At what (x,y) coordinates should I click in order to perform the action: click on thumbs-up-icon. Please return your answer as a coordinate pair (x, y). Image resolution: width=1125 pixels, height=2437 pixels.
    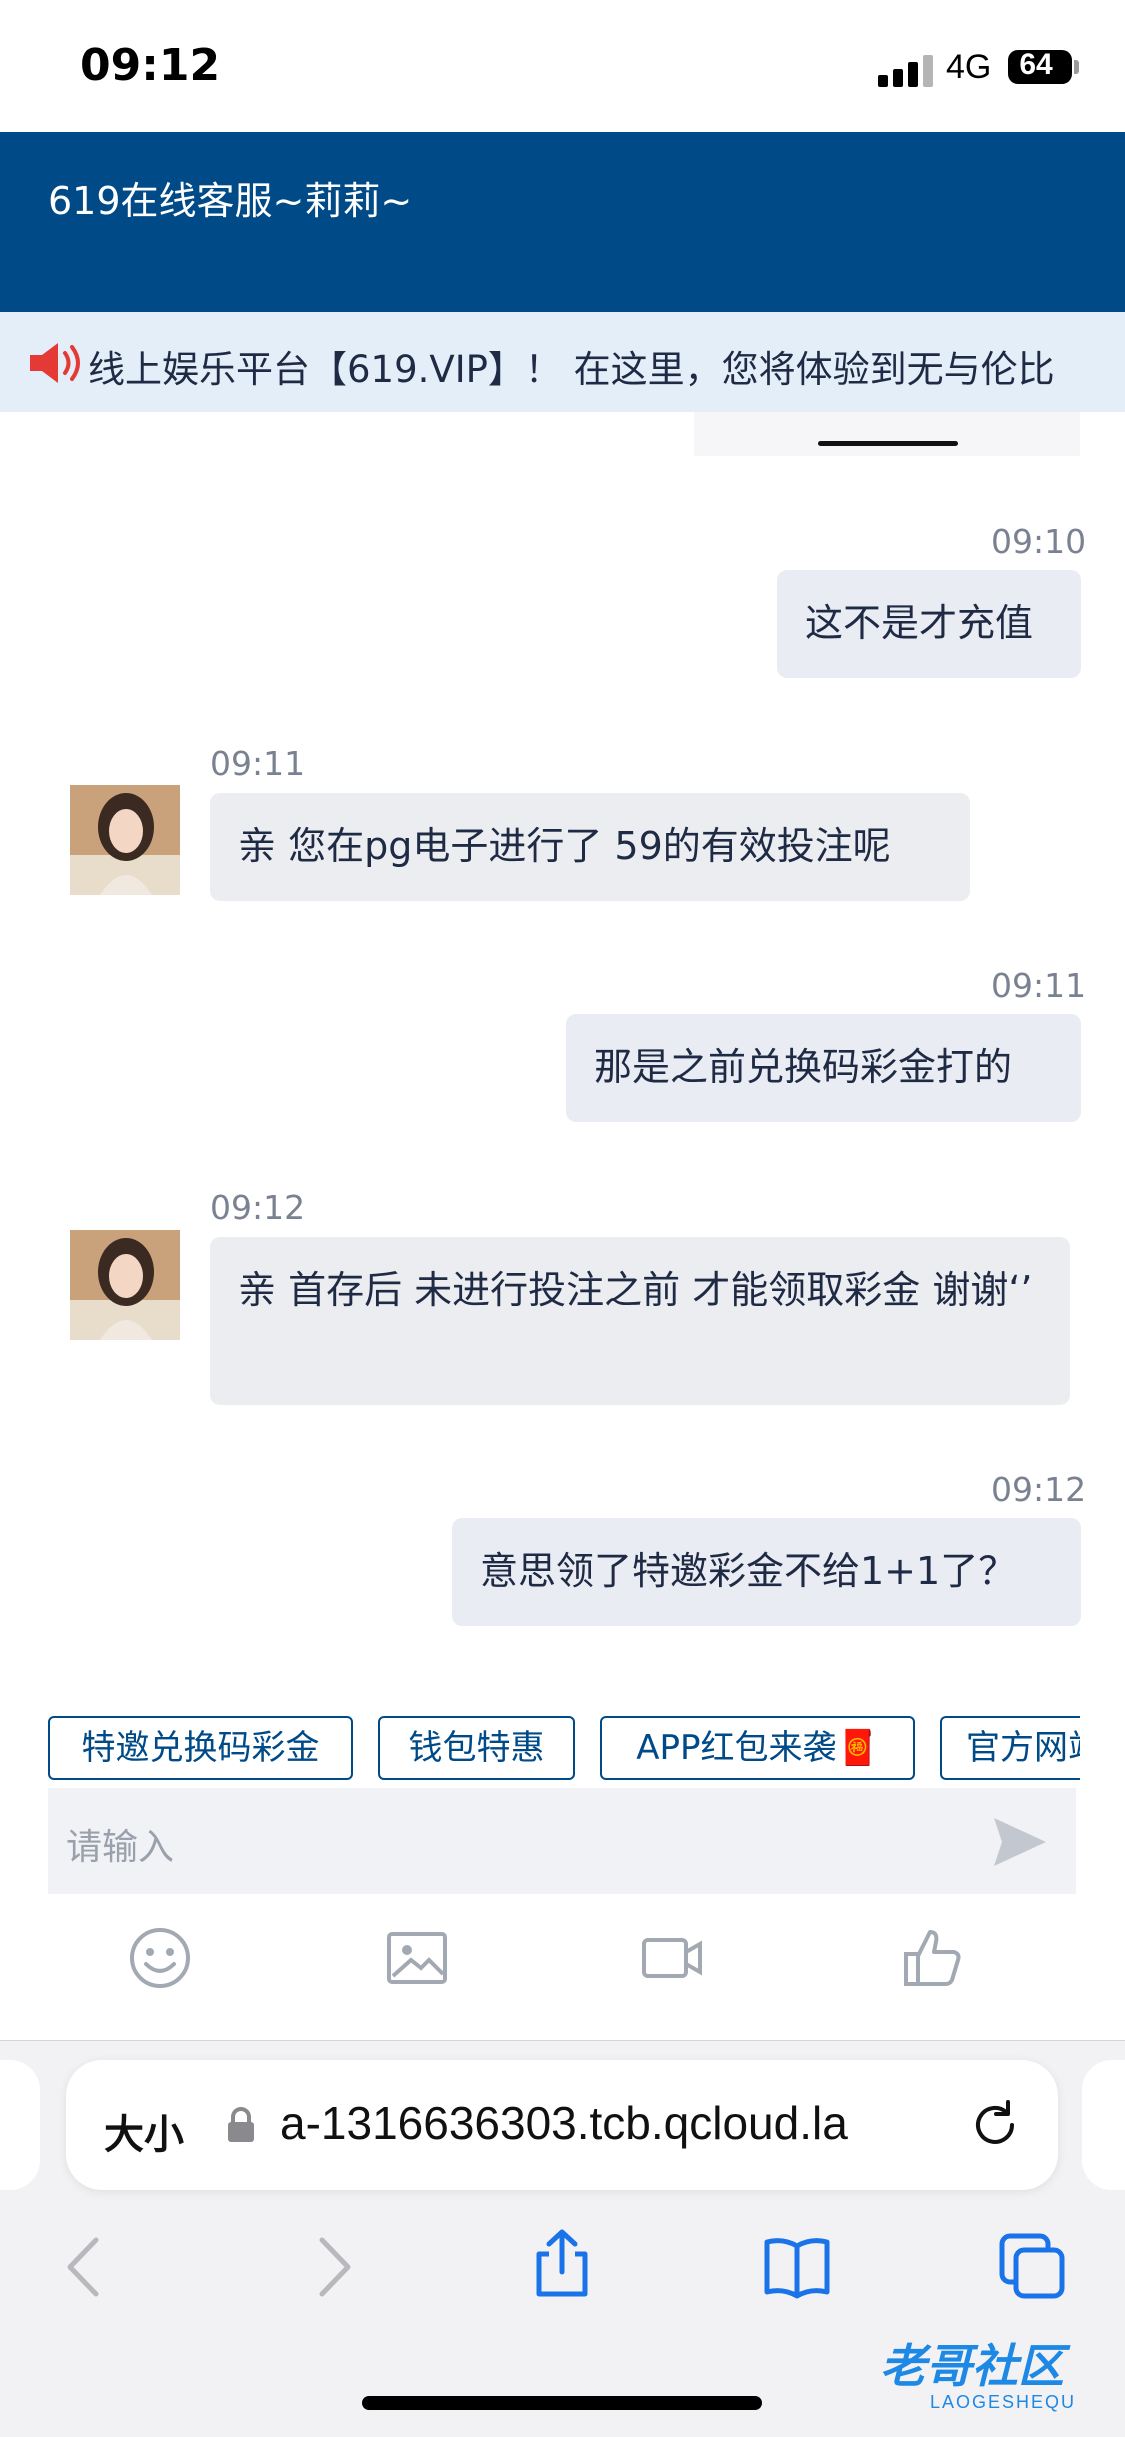
    Looking at the image, I should click on (932, 1958).